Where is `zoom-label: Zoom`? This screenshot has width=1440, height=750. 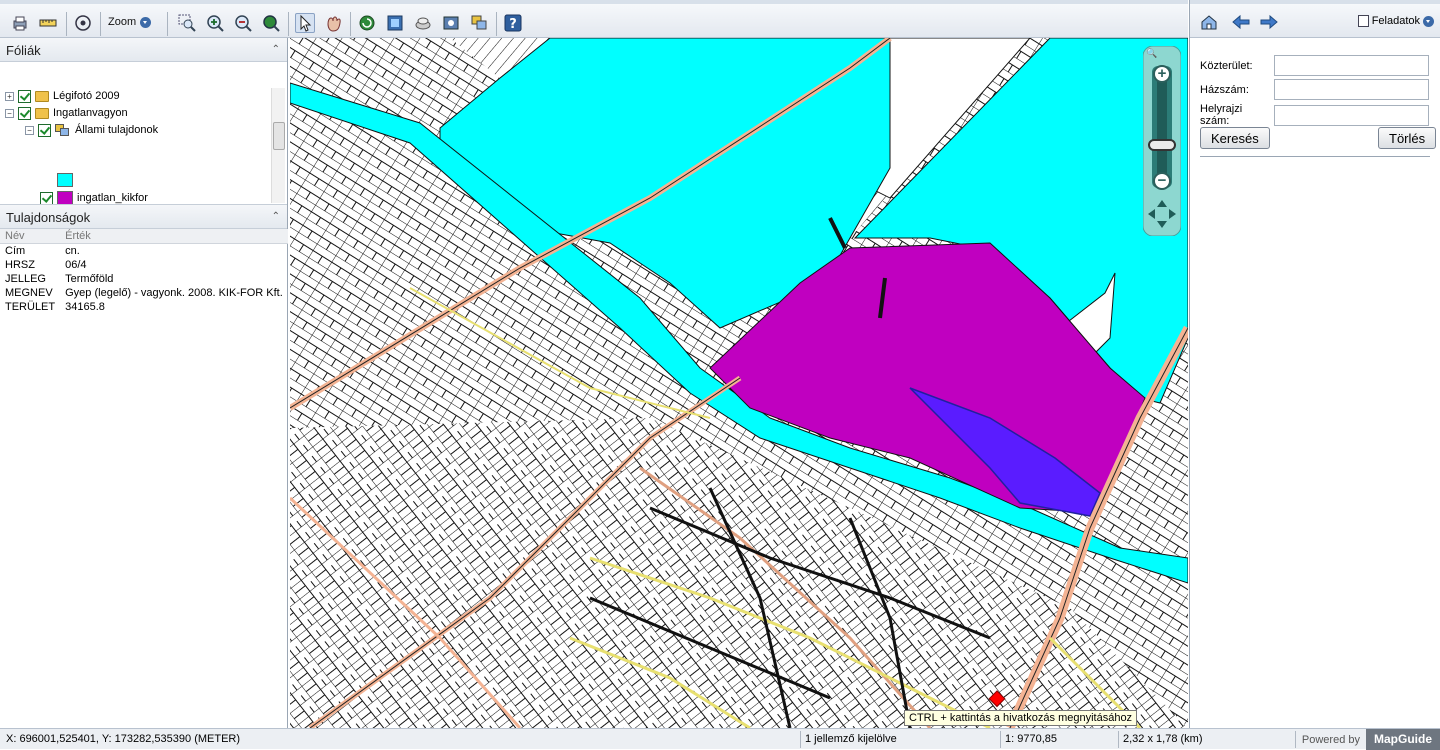 zoom-label: Zoom is located at coordinates (122, 22).